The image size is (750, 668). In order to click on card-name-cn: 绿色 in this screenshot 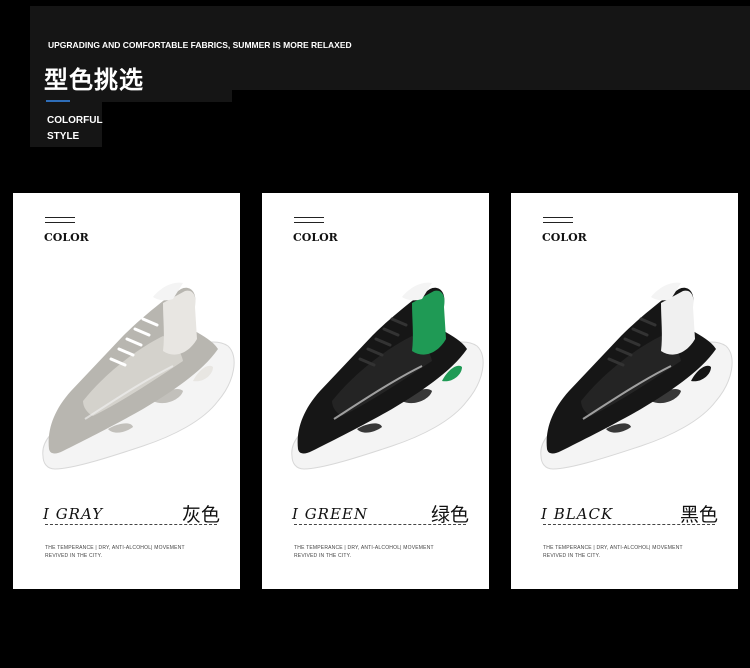, I will do `click(449, 515)`.